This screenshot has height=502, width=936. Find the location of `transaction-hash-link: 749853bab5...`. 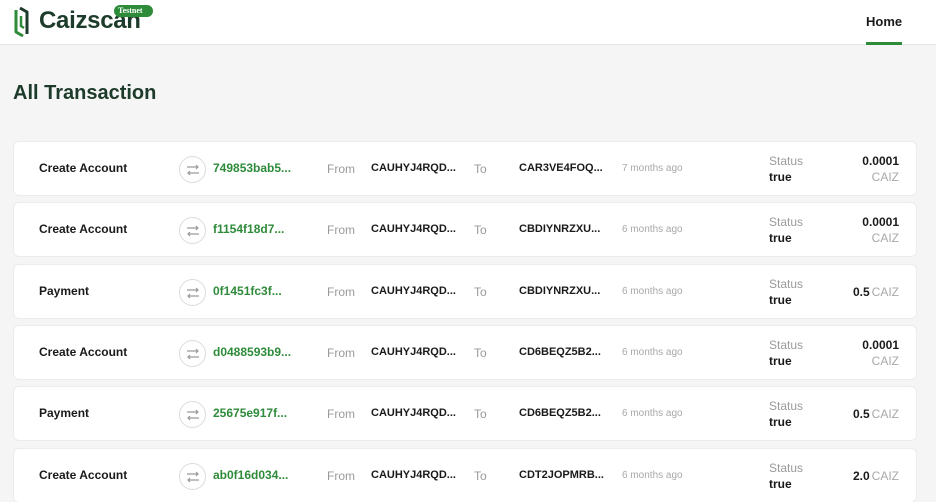

transaction-hash-link: 749853bab5... is located at coordinates (252, 168).